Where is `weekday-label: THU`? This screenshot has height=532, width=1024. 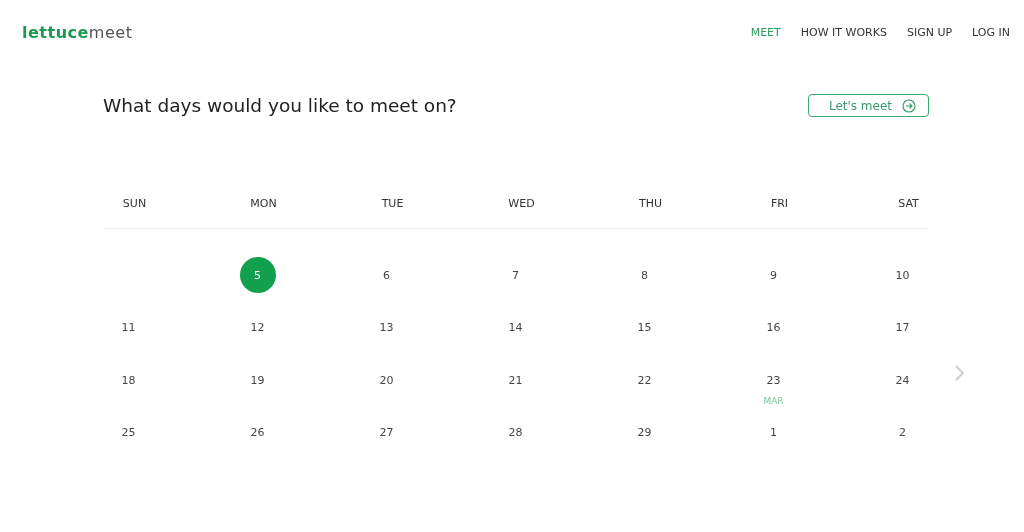 weekday-label: THU is located at coordinates (650, 203).